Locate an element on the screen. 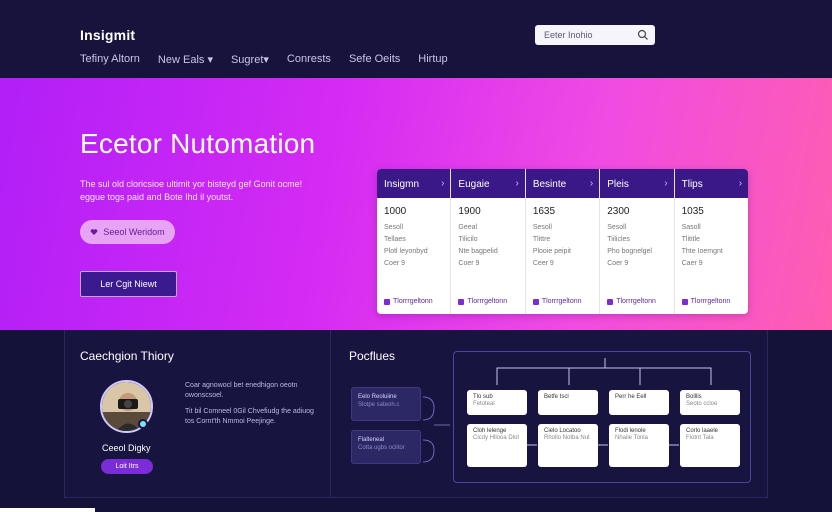 Image resolution: width=832 pixels, height=512 pixels. search-icon is located at coordinates (643, 35).